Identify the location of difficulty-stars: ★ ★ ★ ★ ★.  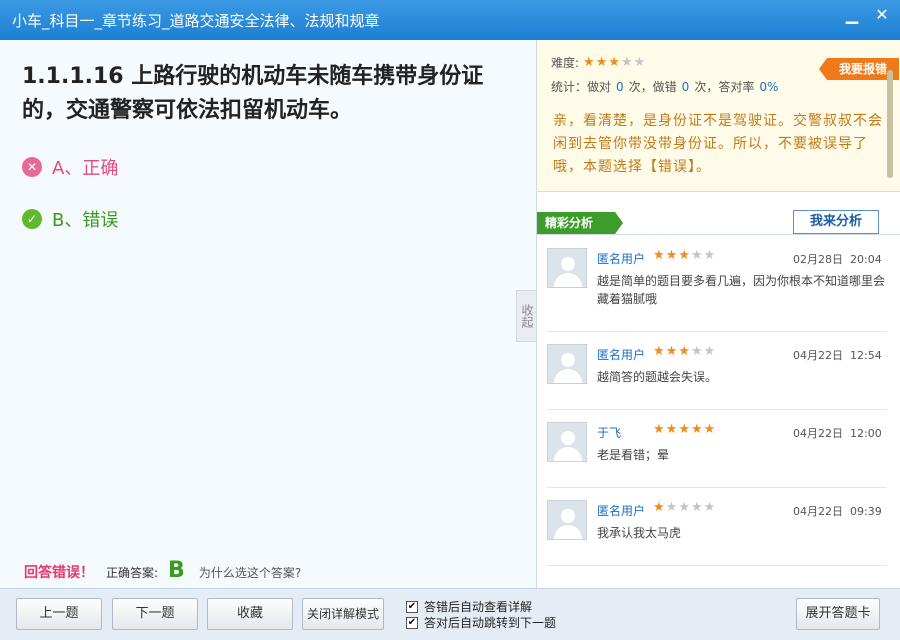
(614, 62).